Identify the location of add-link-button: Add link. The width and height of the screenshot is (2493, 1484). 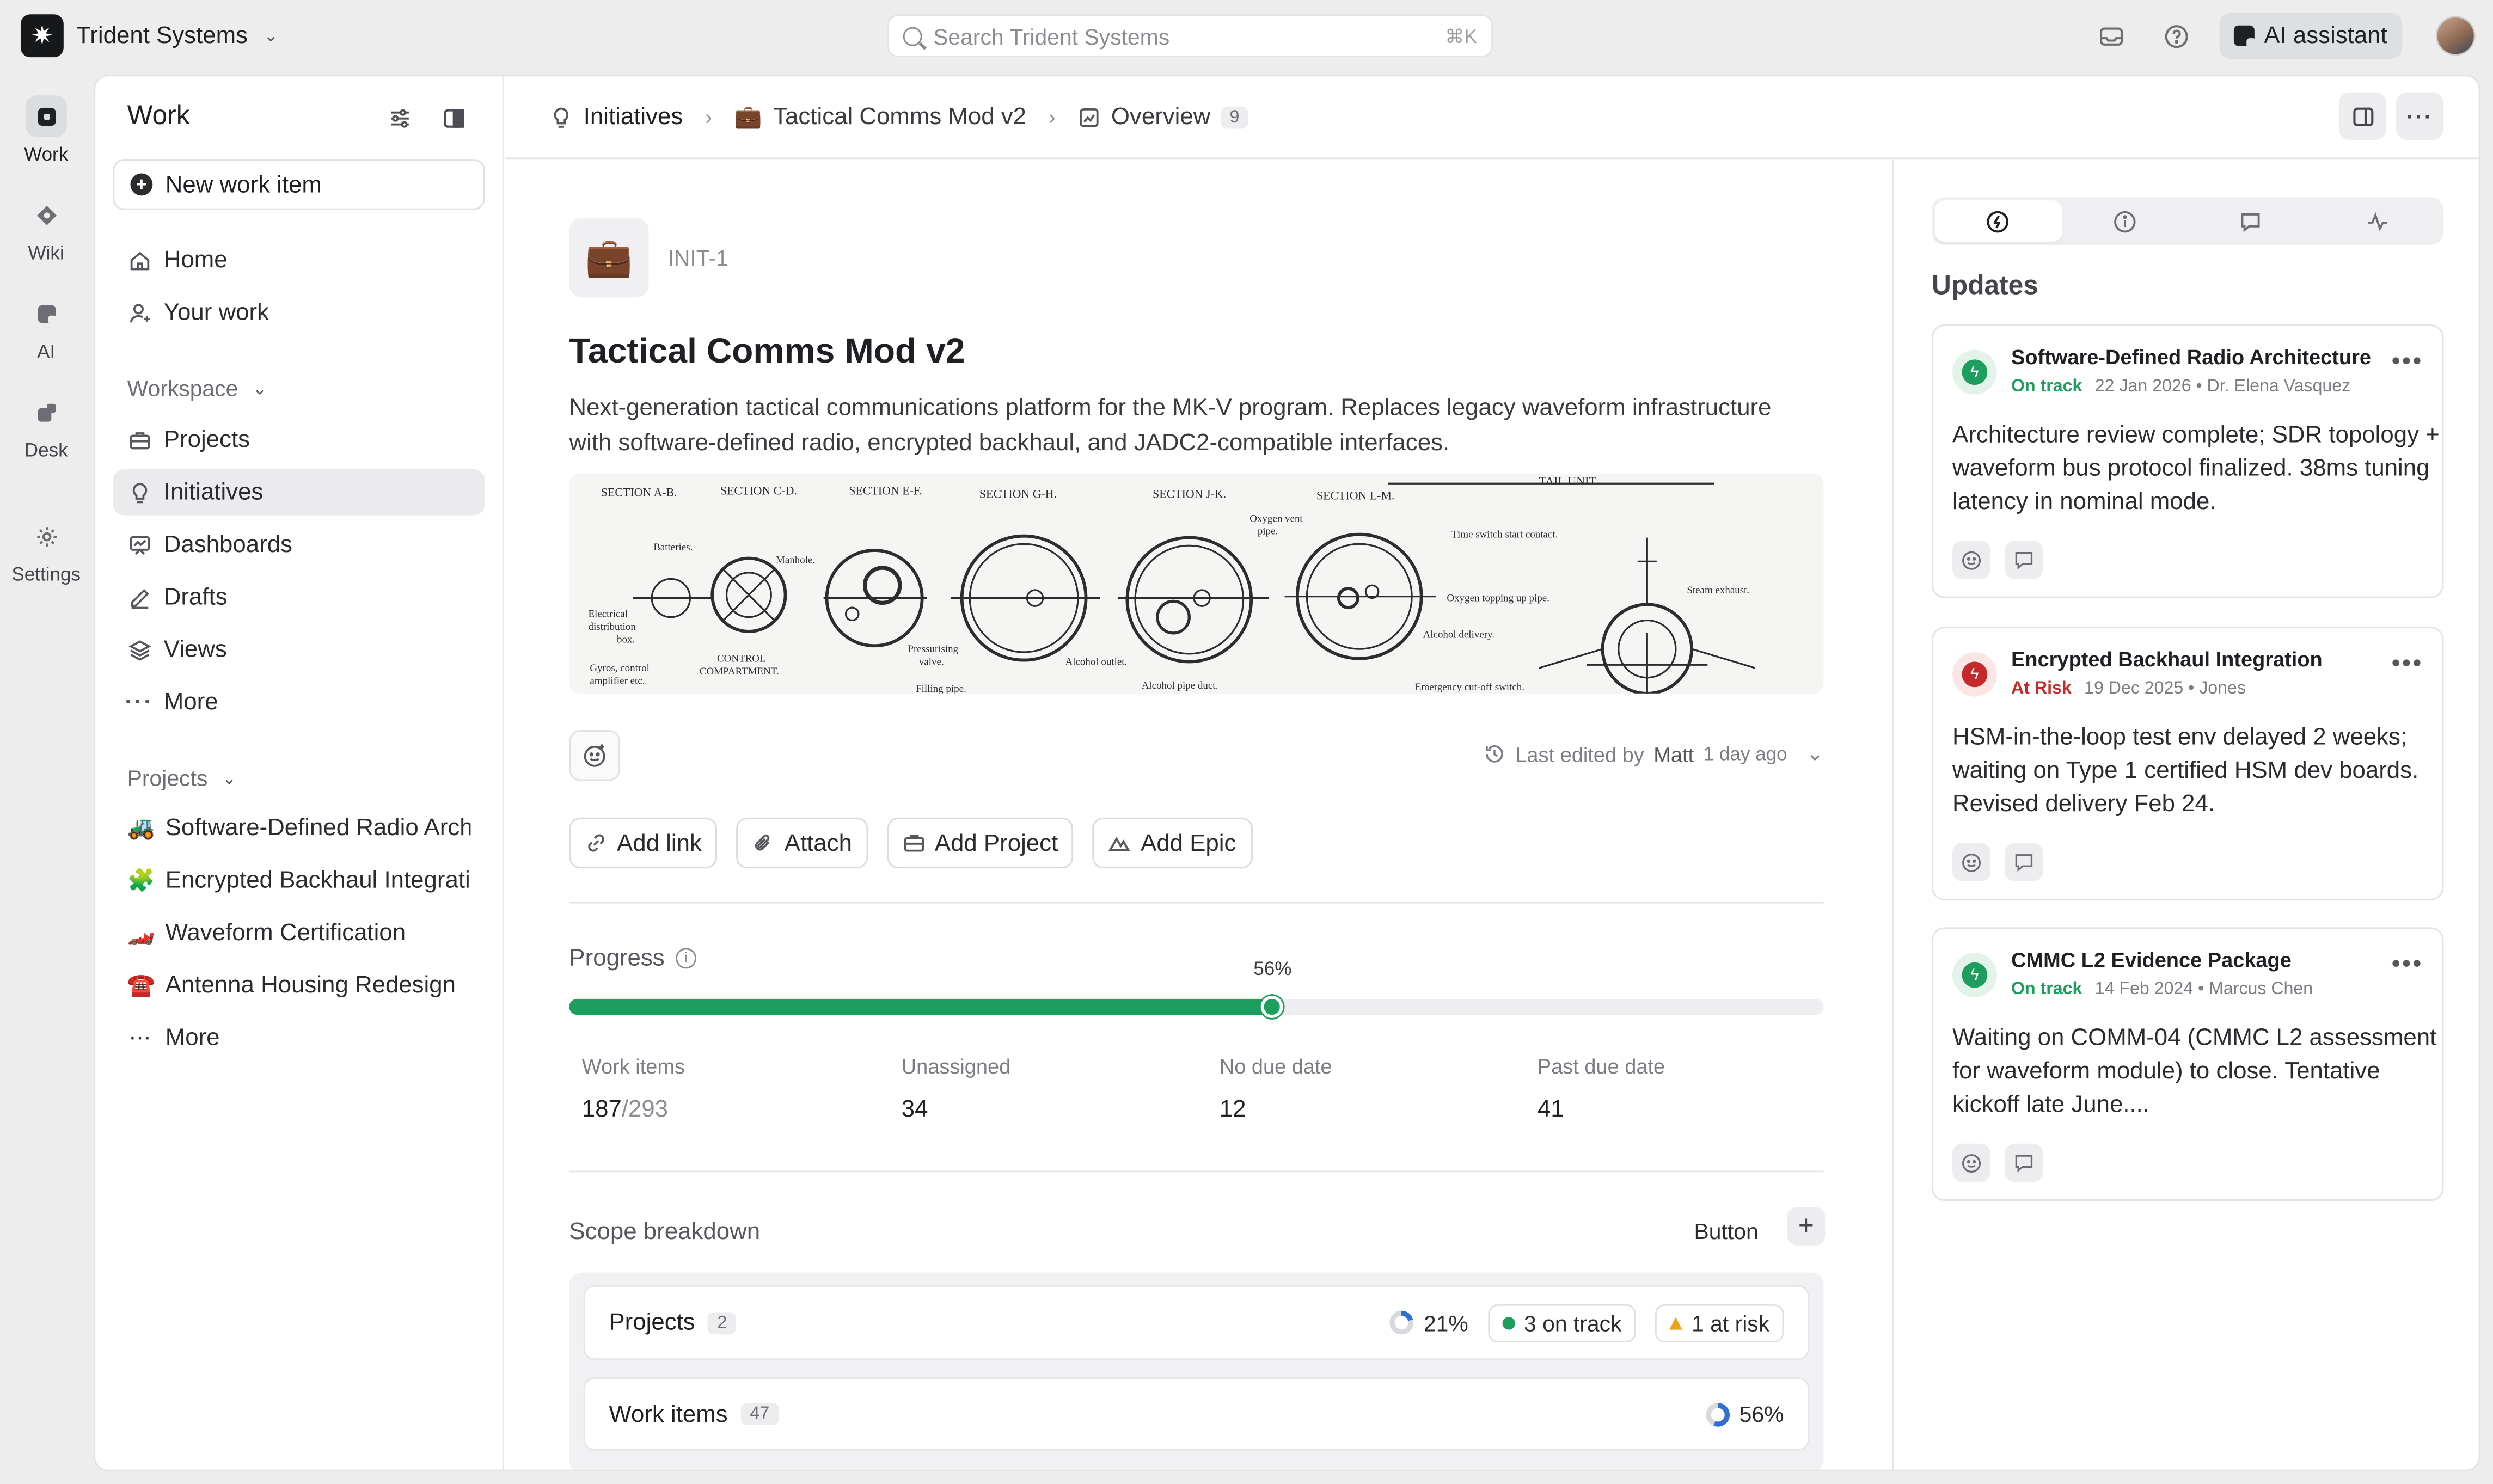
(644, 843).